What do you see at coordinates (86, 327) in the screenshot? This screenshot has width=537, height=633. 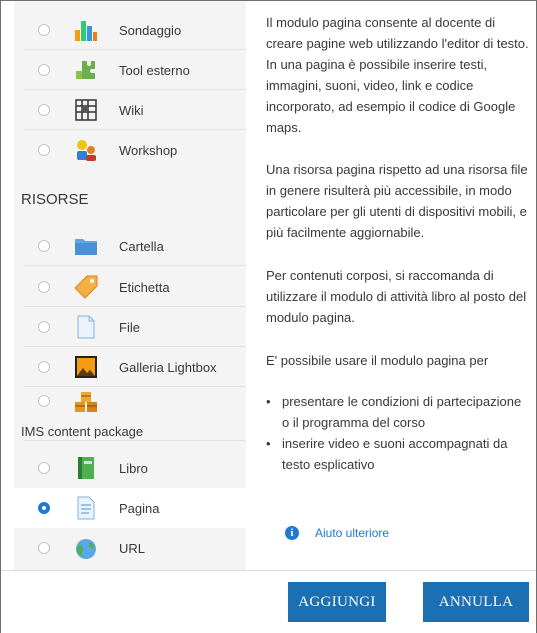 I see `file-icon` at bounding box center [86, 327].